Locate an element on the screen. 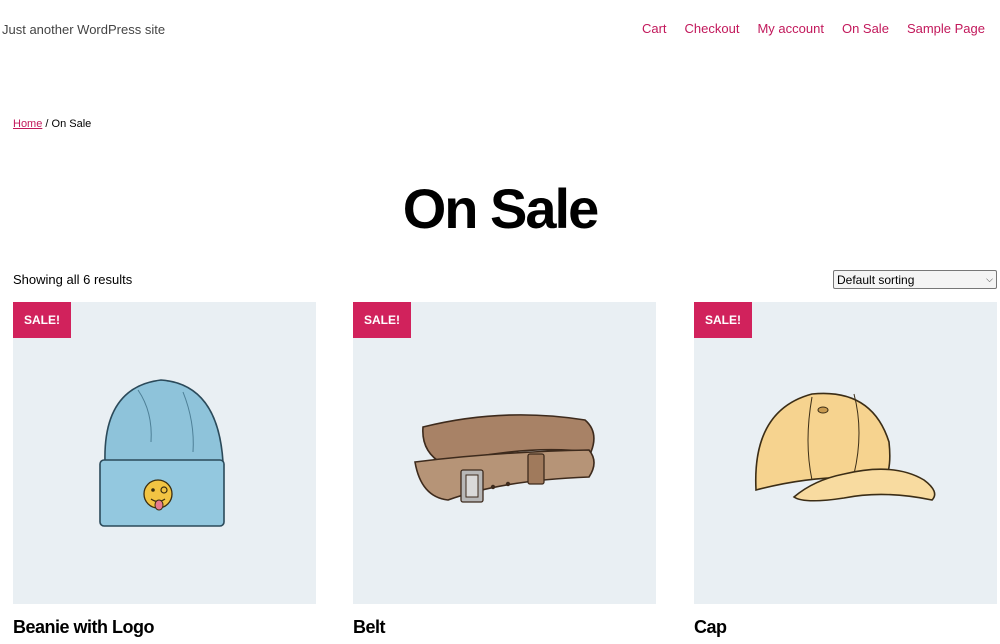 The width and height of the screenshot is (1000, 644). sorting-select: Default sorting ⌵ is located at coordinates (915, 279).